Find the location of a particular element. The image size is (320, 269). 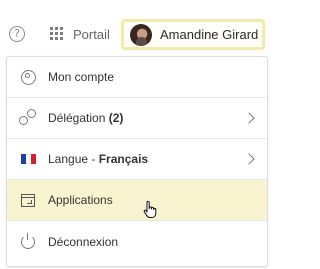

delegation-label: Délégation is located at coordinates (77, 118).